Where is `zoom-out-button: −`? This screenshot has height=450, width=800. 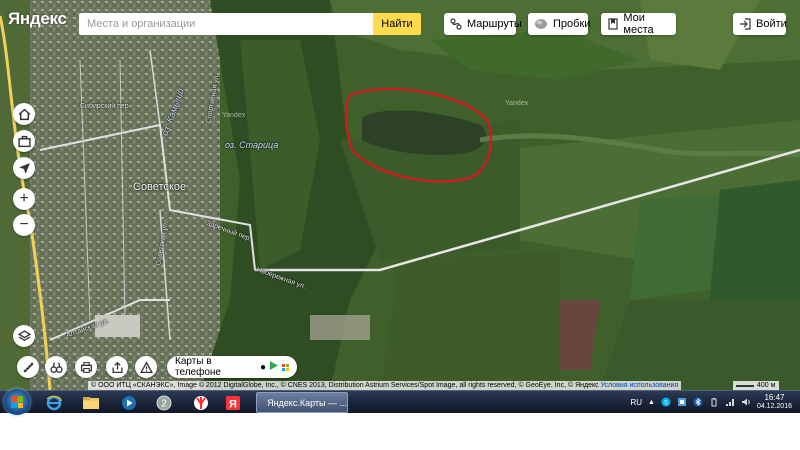
zoom-out-button: − is located at coordinates (24, 225).